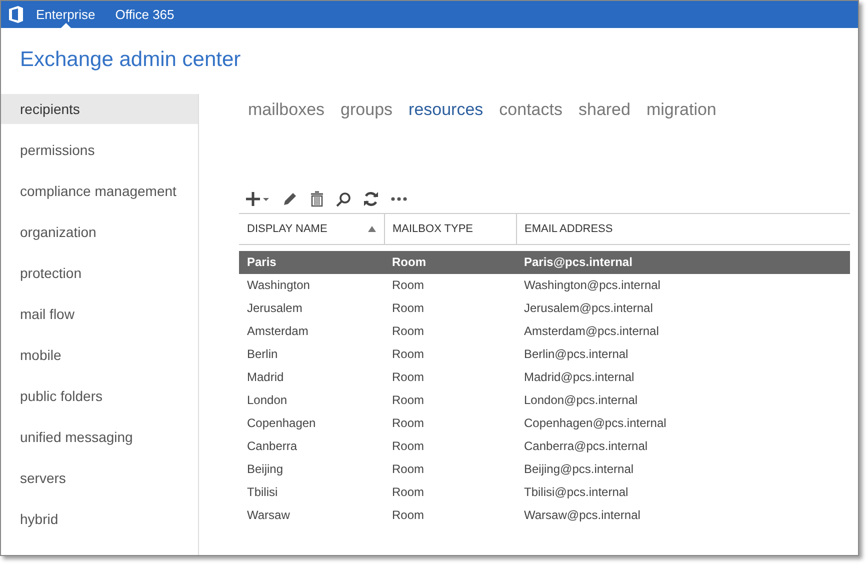 The image size is (867, 564). I want to click on tab: resources, so click(446, 109).